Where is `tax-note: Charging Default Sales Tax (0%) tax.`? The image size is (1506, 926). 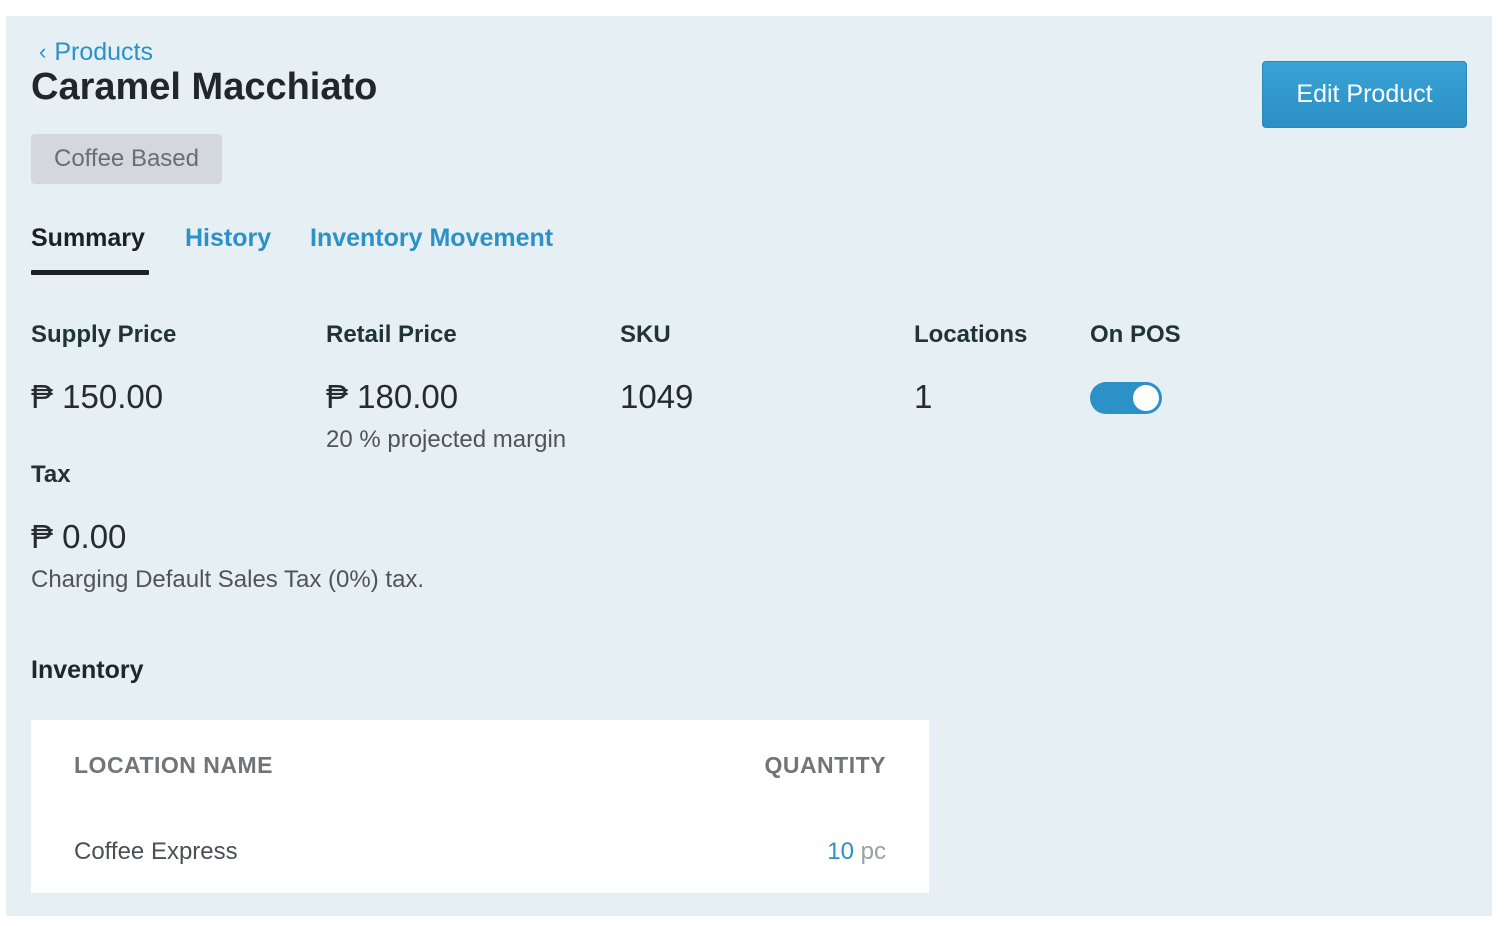 tax-note: Charging Default Sales Tax (0%) tax. is located at coordinates (228, 579).